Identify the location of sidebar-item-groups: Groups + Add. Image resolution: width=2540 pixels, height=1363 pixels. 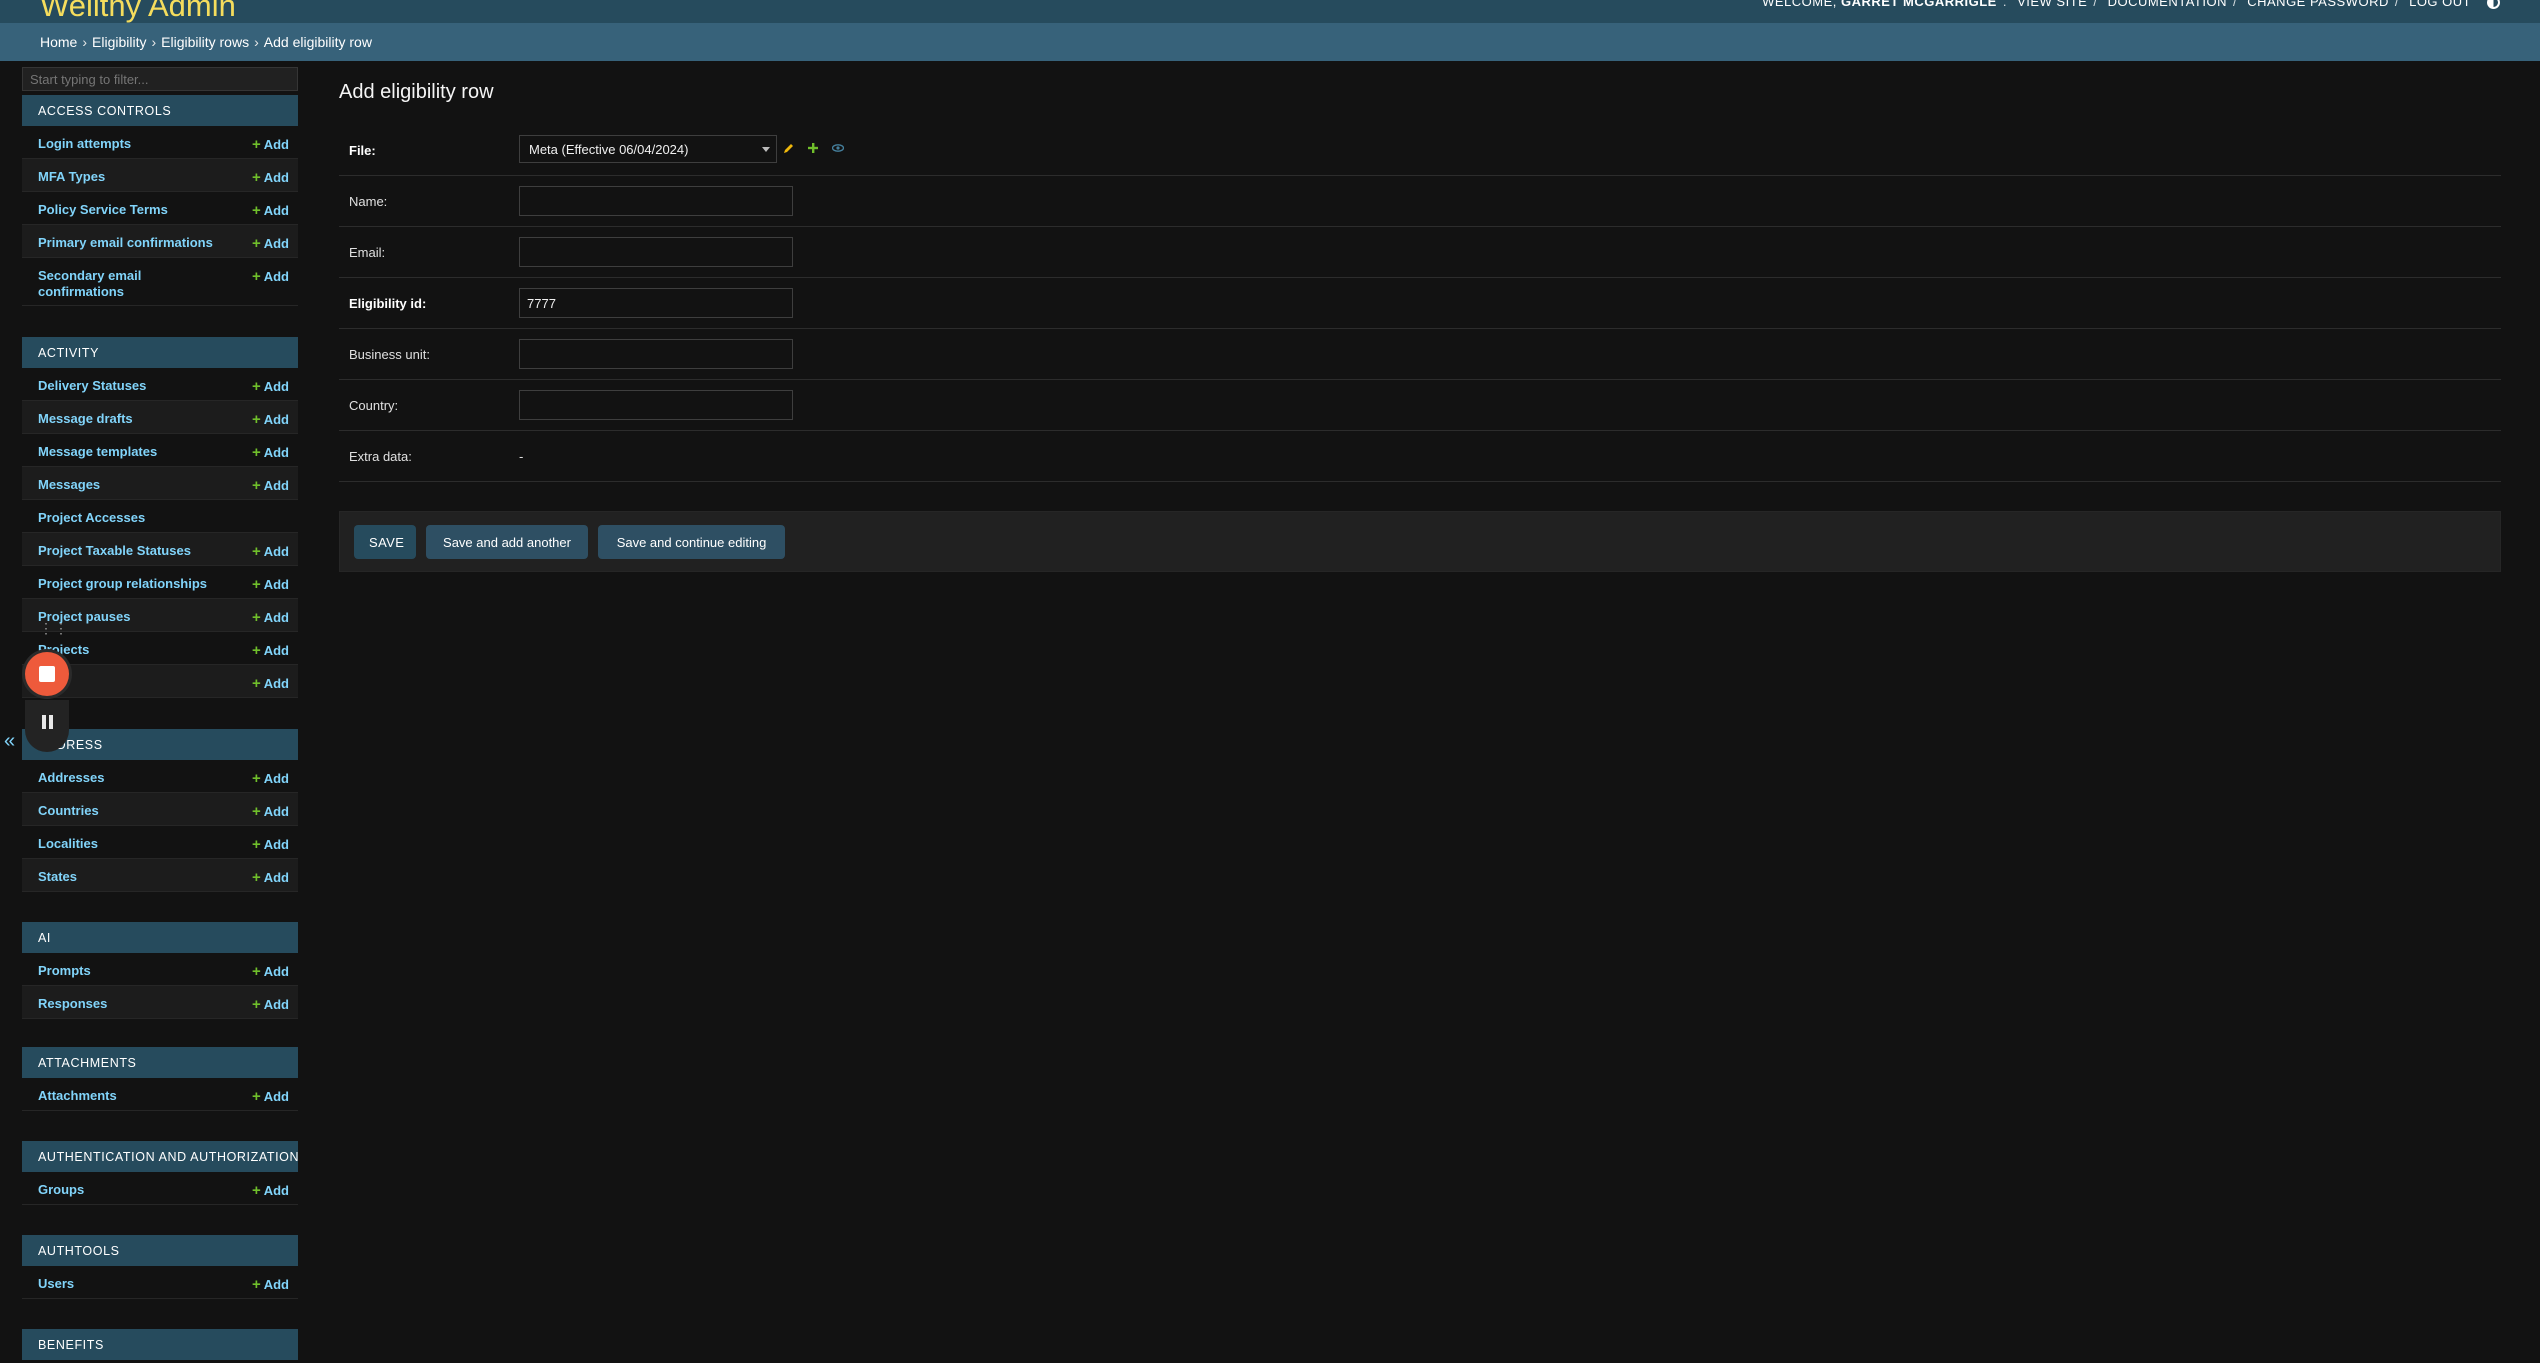
(160, 1188).